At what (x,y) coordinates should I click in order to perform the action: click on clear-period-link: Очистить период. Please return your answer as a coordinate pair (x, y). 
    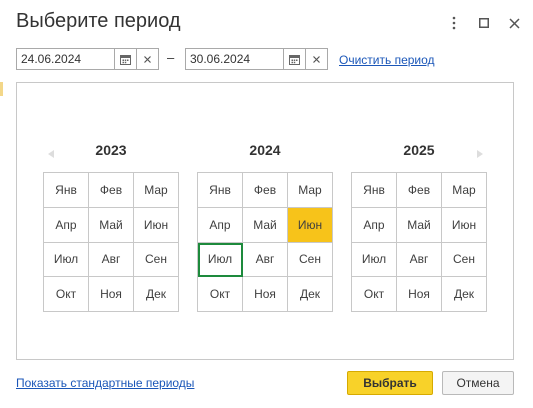
    Looking at the image, I should click on (387, 60).